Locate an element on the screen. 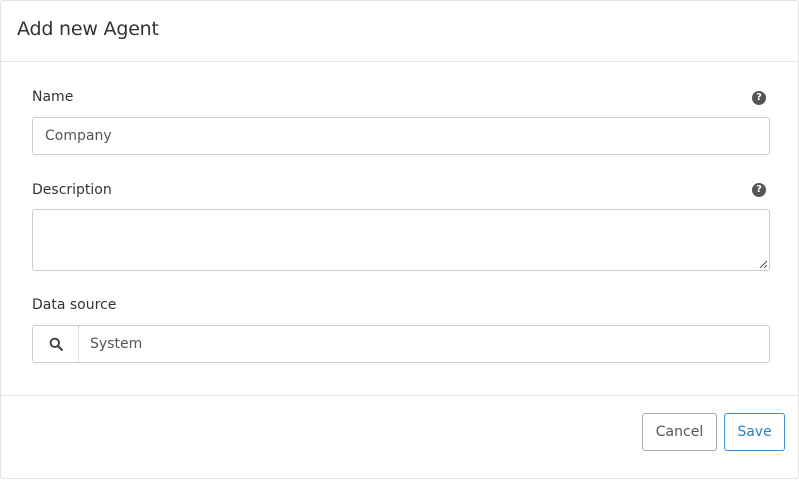 Image resolution: width=799 pixels, height=480 pixels. description-textarea is located at coordinates (401, 240).